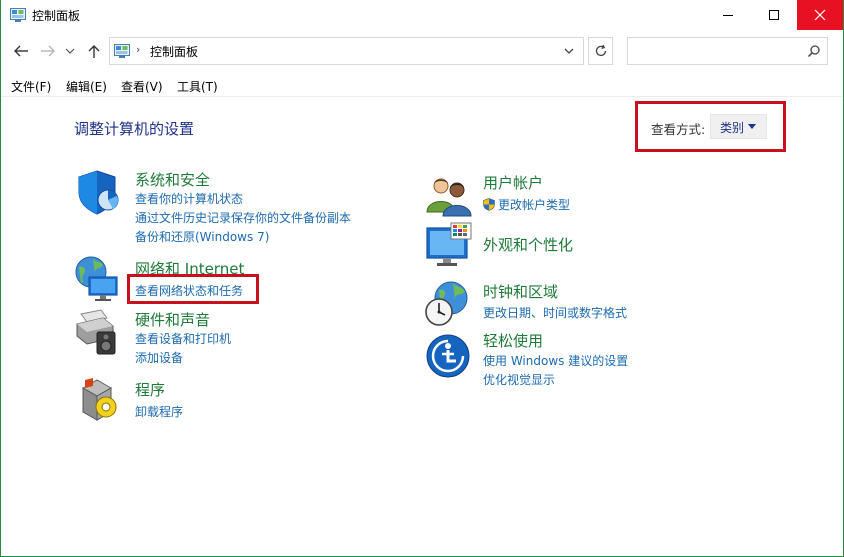  What do you see at coordinates (98, 192) in the screenshot?
I see `system-security-shield-icon` at bounding box center [98, 192].